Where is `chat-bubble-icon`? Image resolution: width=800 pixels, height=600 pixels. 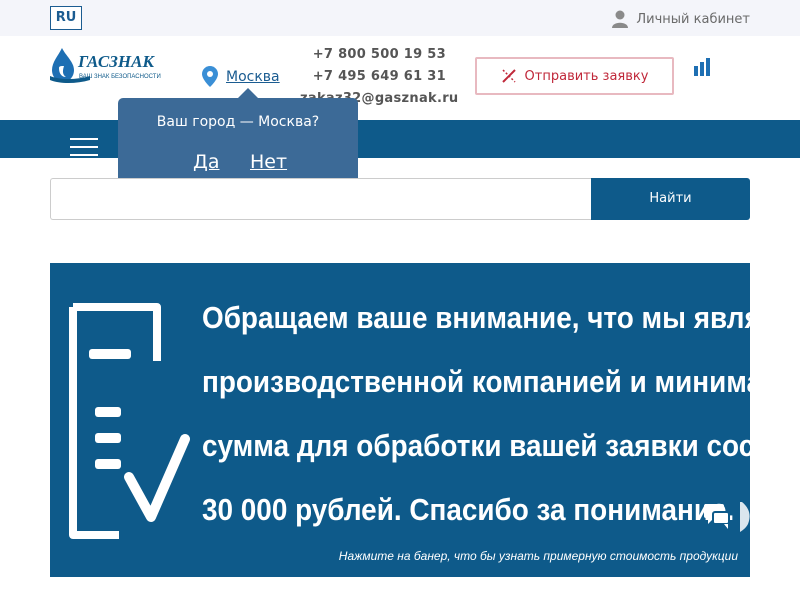
chat-bubble-icon is located at coordinates (727, 517).